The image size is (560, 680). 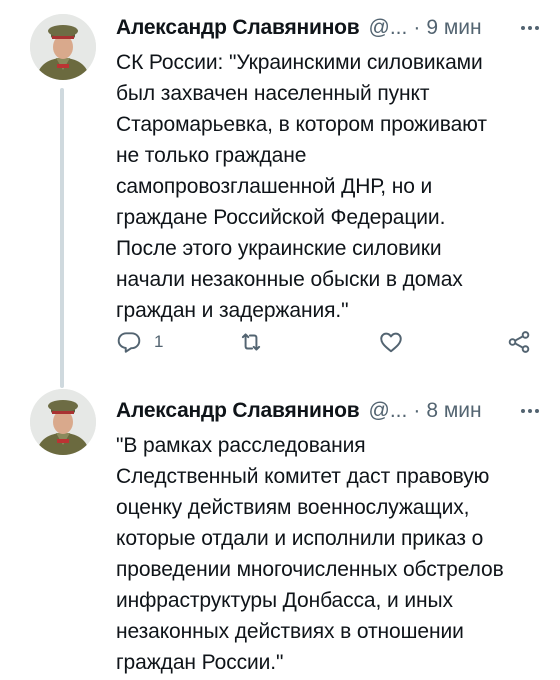 I want to click on timestamp: 9 мин, so click(x=453, y=28).